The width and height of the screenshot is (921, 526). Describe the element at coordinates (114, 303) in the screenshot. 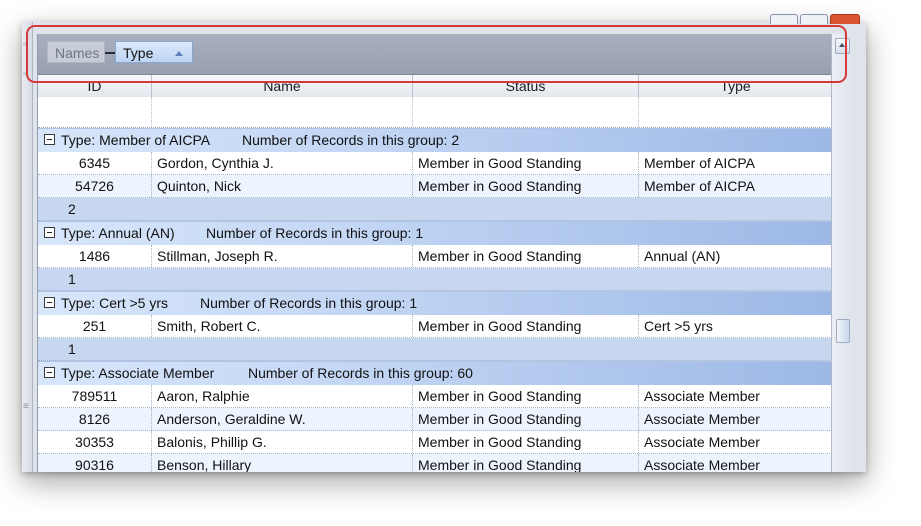

I see `group-label: Type: Cert >5 yrs` at that location.